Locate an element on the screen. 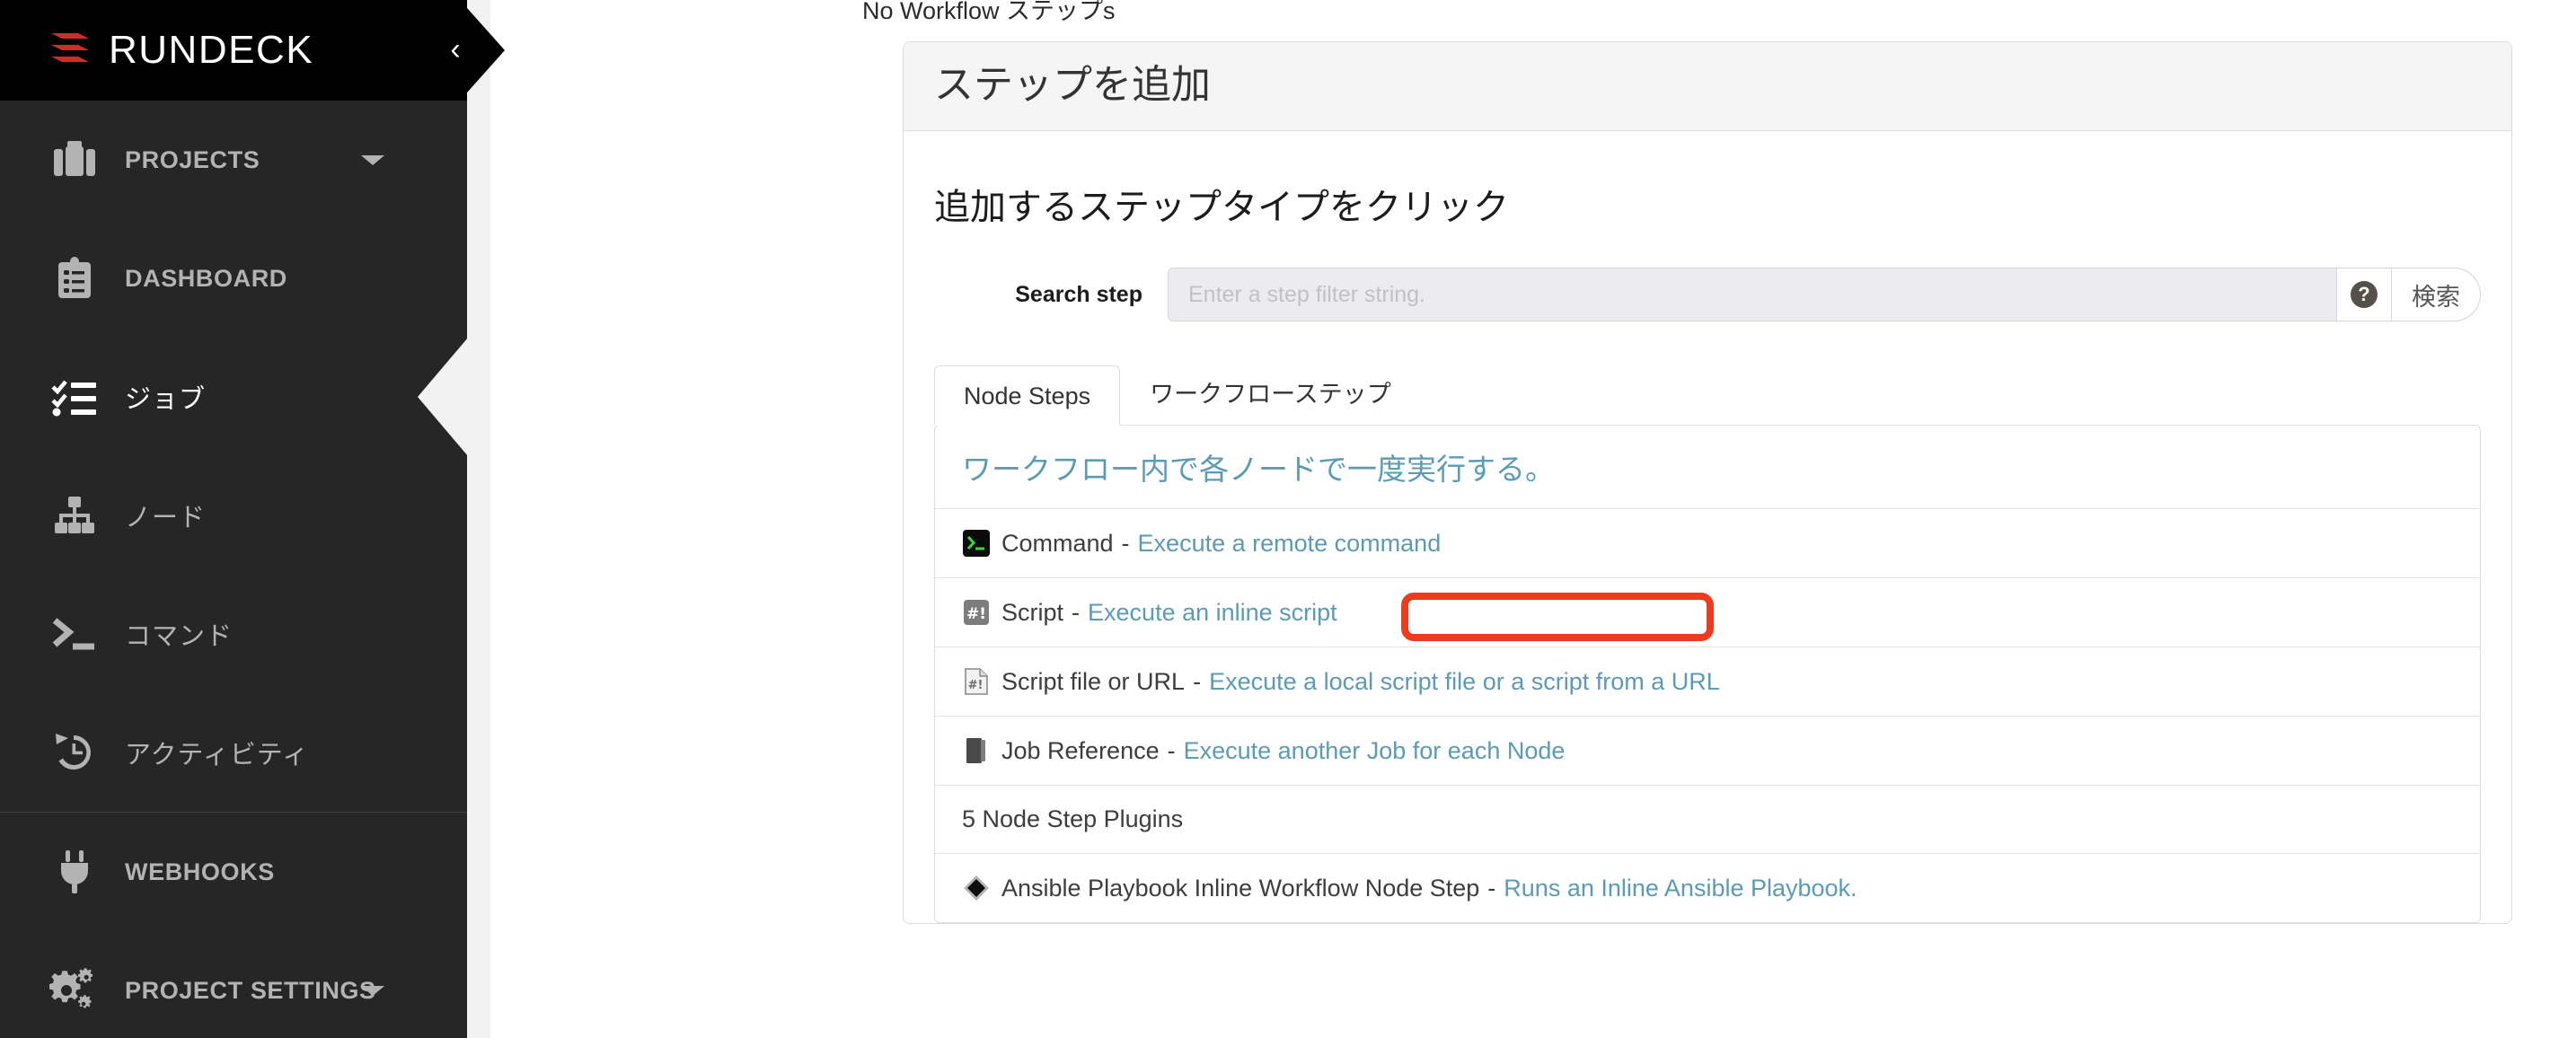  sidebar-item-project-settings: PROJECT SETTINGS is located at coordinates (233, 984).